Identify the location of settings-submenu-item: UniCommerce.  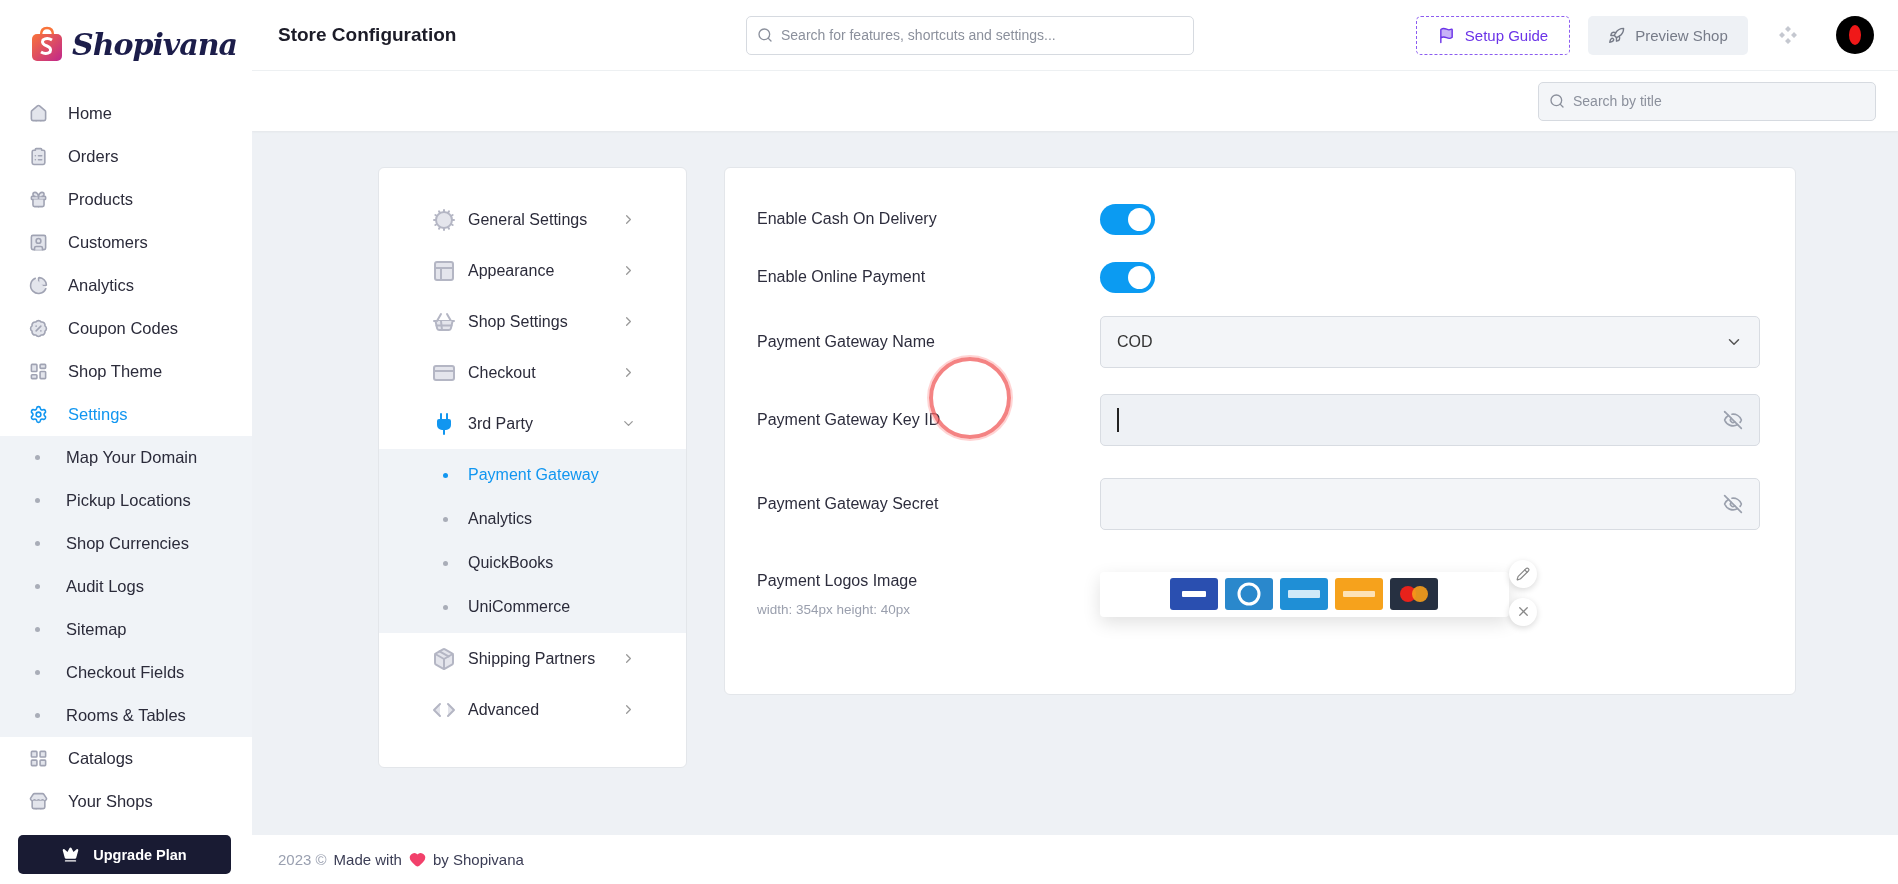
(532, 607).